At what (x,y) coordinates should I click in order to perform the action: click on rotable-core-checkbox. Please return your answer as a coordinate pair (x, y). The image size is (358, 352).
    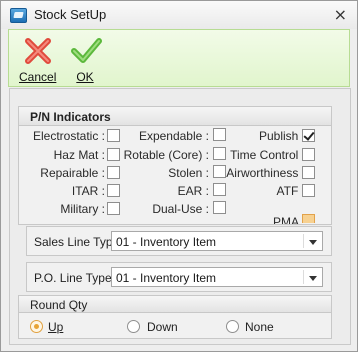
    Looking at the image, I should click on (219, 153).